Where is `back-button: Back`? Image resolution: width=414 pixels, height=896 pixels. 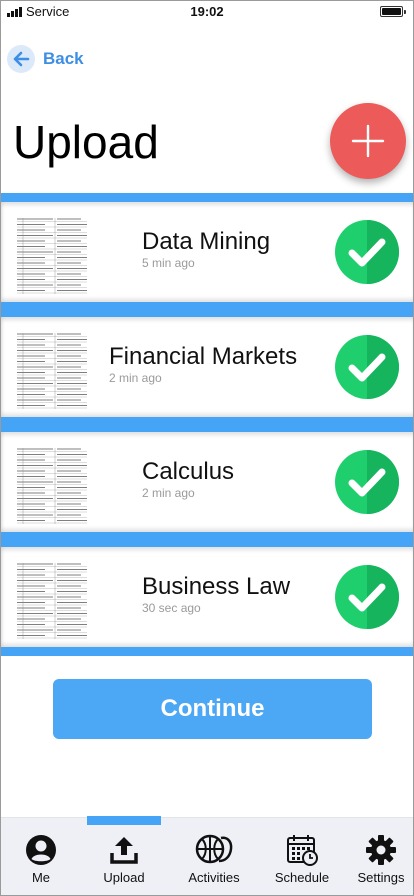 back-button: Back is located at coordinates (45, 59).